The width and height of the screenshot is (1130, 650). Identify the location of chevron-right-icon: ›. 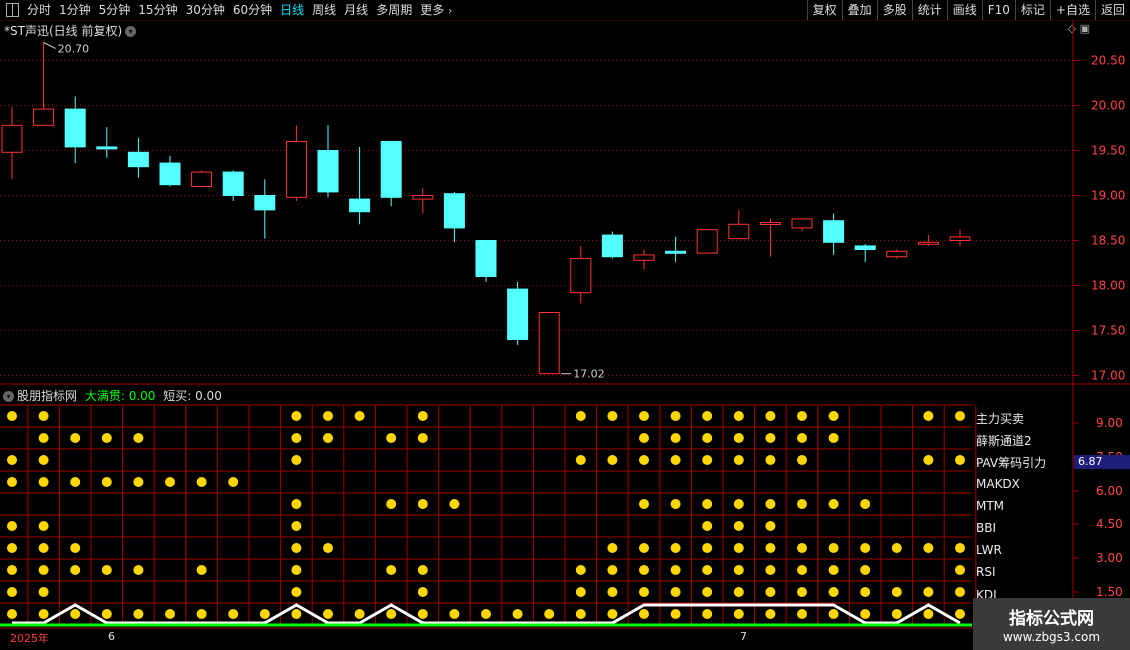
(450, 10).